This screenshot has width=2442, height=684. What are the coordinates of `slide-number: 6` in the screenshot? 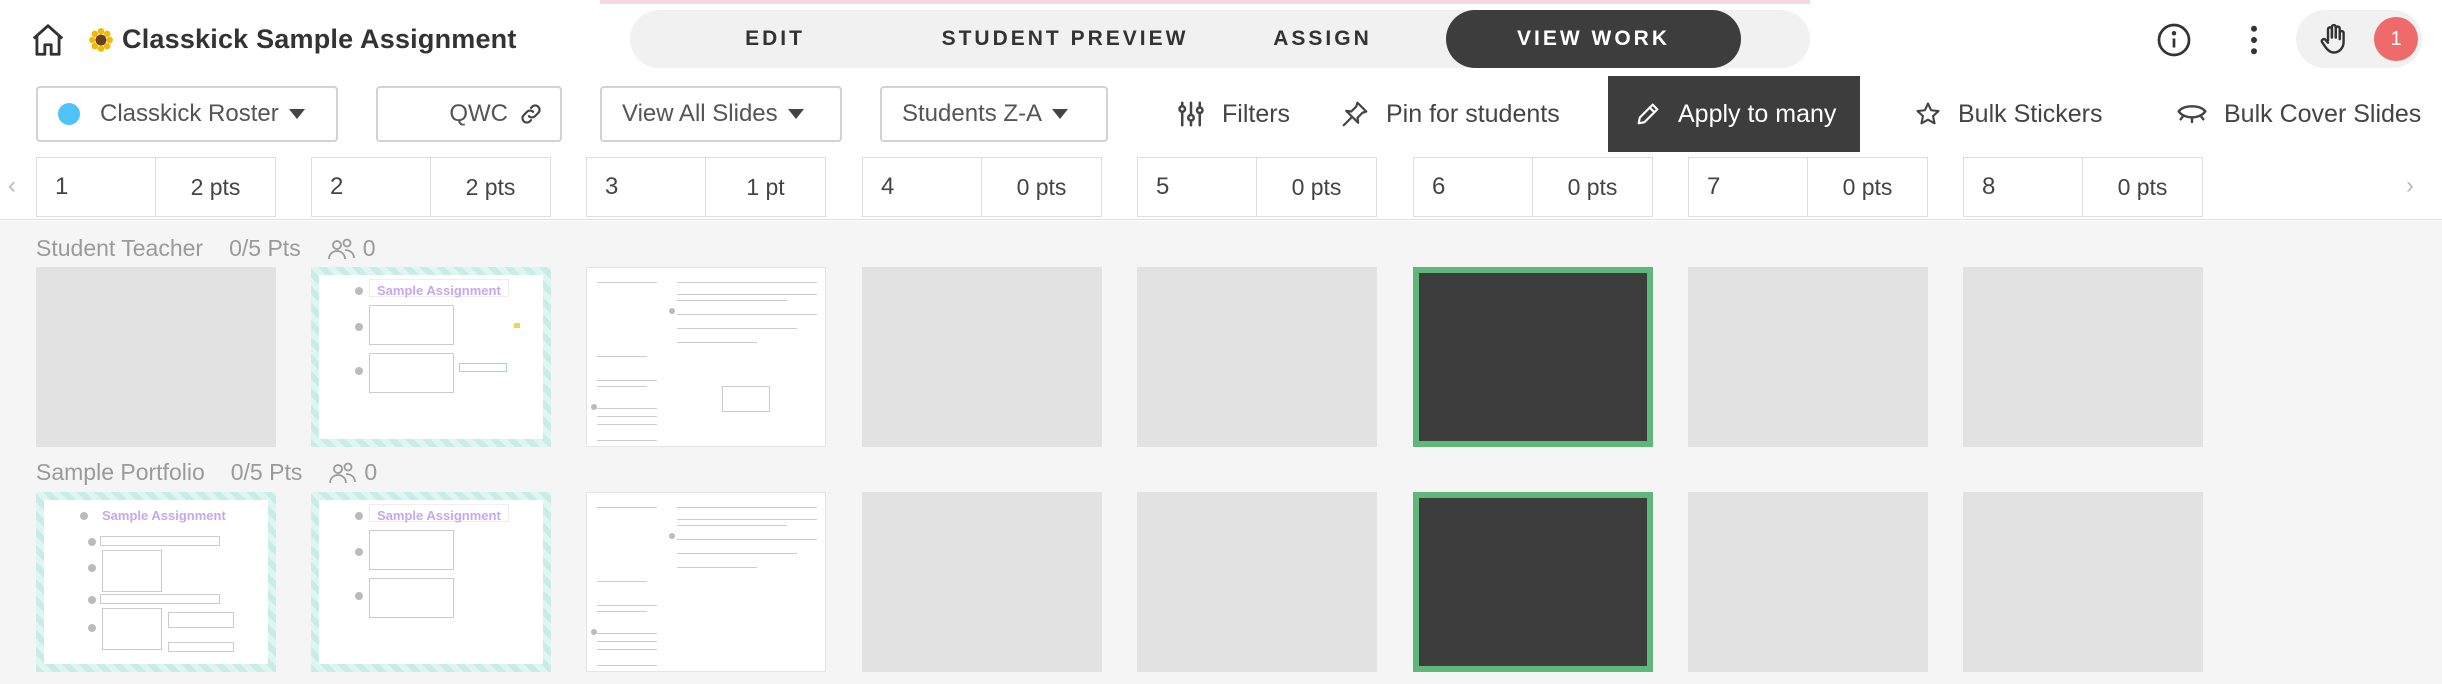 It's located at (1473, 187).